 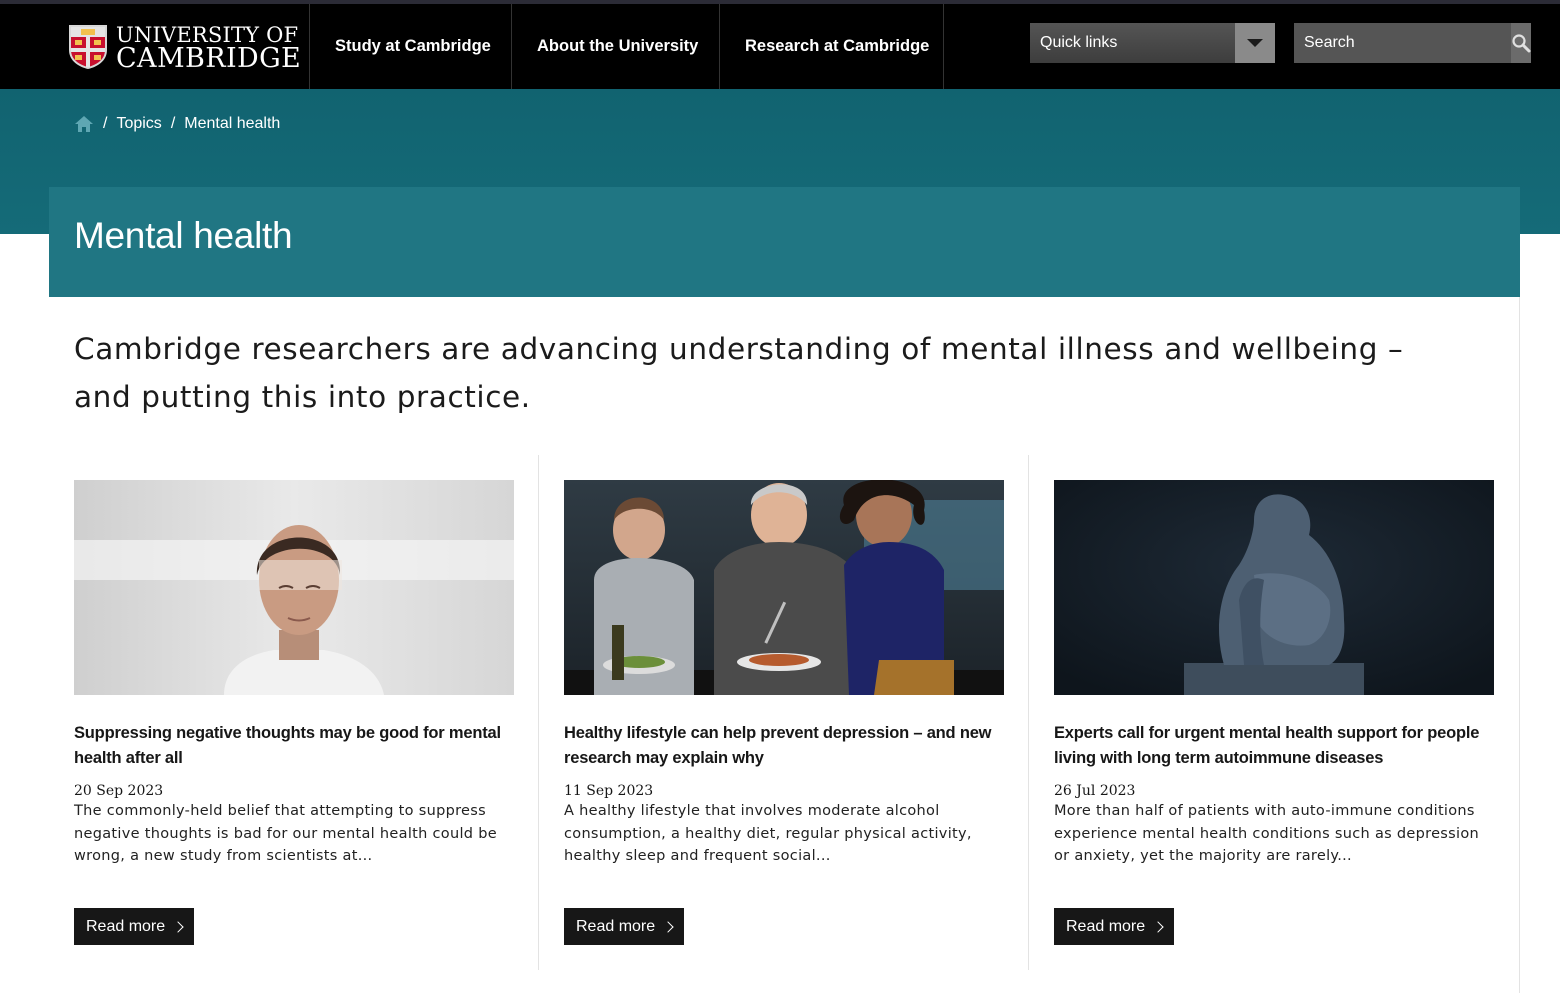 I want to click on cambridge-shield-icon, so click(x=88, y=47).